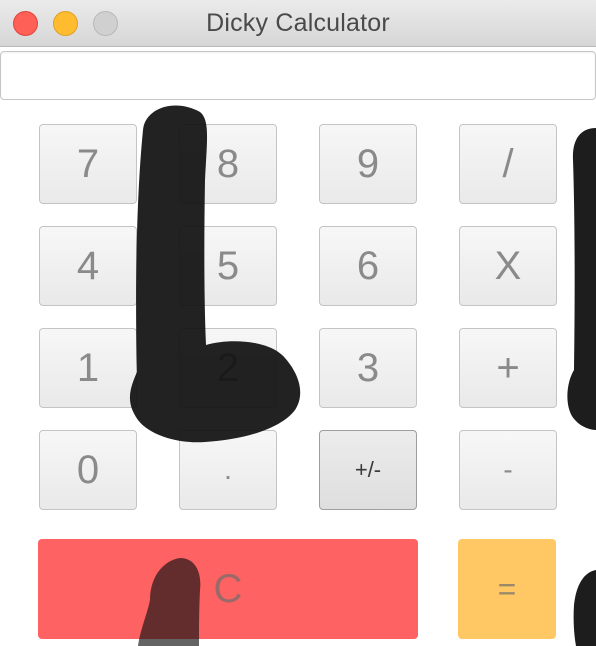 Image resolution: width=596 pixels, height=646 pixels. What do you see at coordinates (88, 164) in the screenshot?
I see `digit-7-button: 7` at bounding box center [88, 164].